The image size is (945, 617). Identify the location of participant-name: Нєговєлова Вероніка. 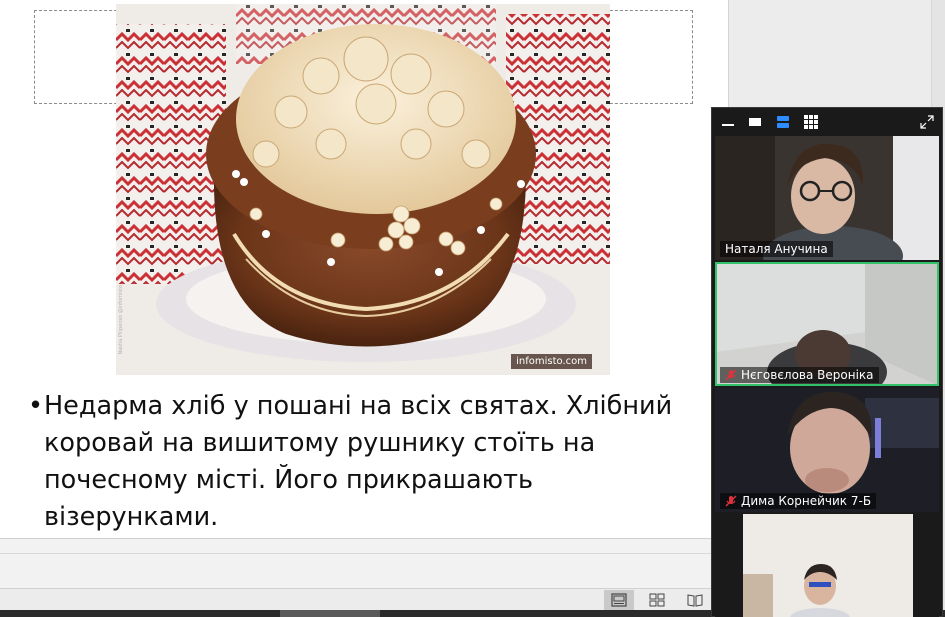
(807, 375).